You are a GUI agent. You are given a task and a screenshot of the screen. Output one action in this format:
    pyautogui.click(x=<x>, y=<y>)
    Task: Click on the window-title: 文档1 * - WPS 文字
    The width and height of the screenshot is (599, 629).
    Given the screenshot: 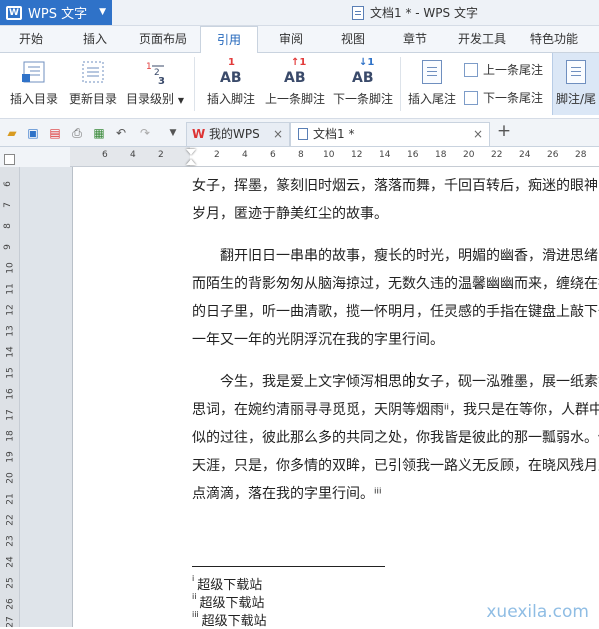 What is the action you would take?
    pyautogui.click(x=415, y=12)
    